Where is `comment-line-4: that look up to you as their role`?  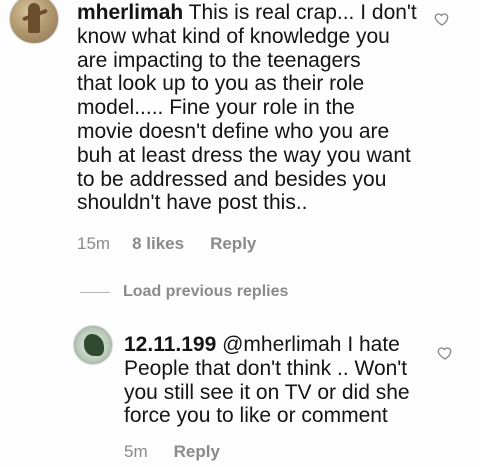 comment-line-4: that look up to you as their role is located at coordinates (221, 84).